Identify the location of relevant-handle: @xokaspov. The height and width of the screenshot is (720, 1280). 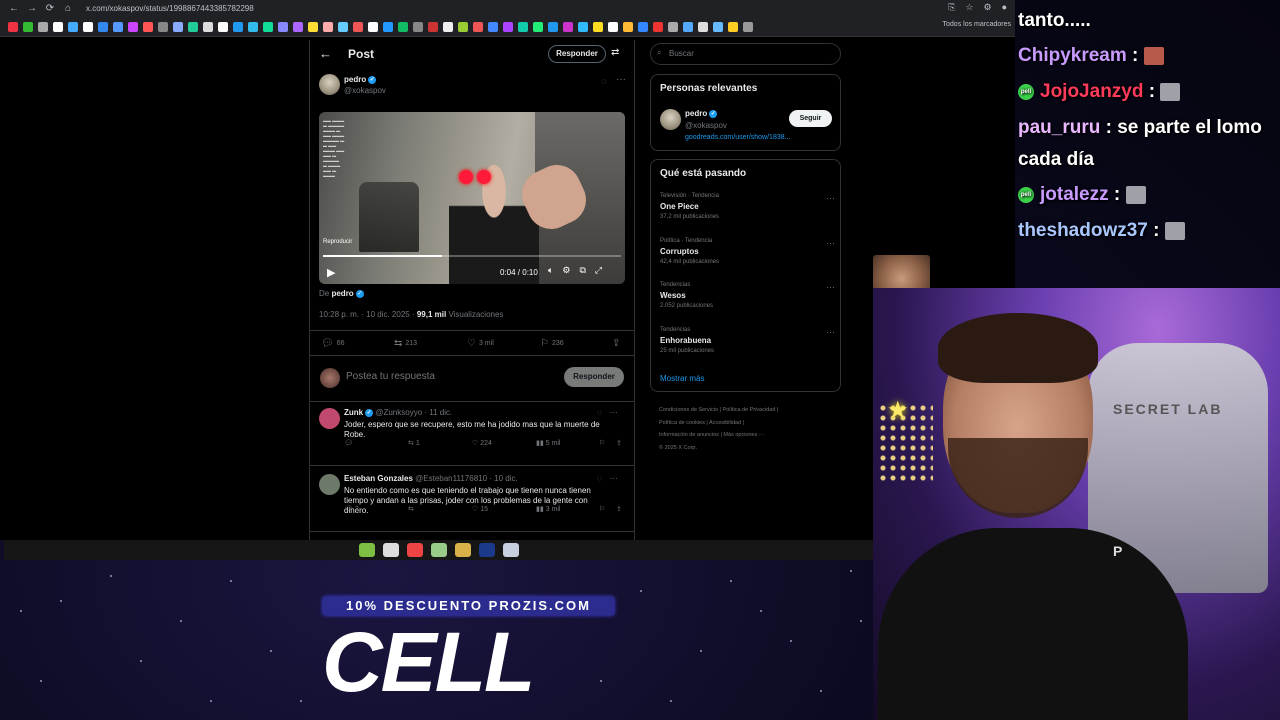
(706, 125).